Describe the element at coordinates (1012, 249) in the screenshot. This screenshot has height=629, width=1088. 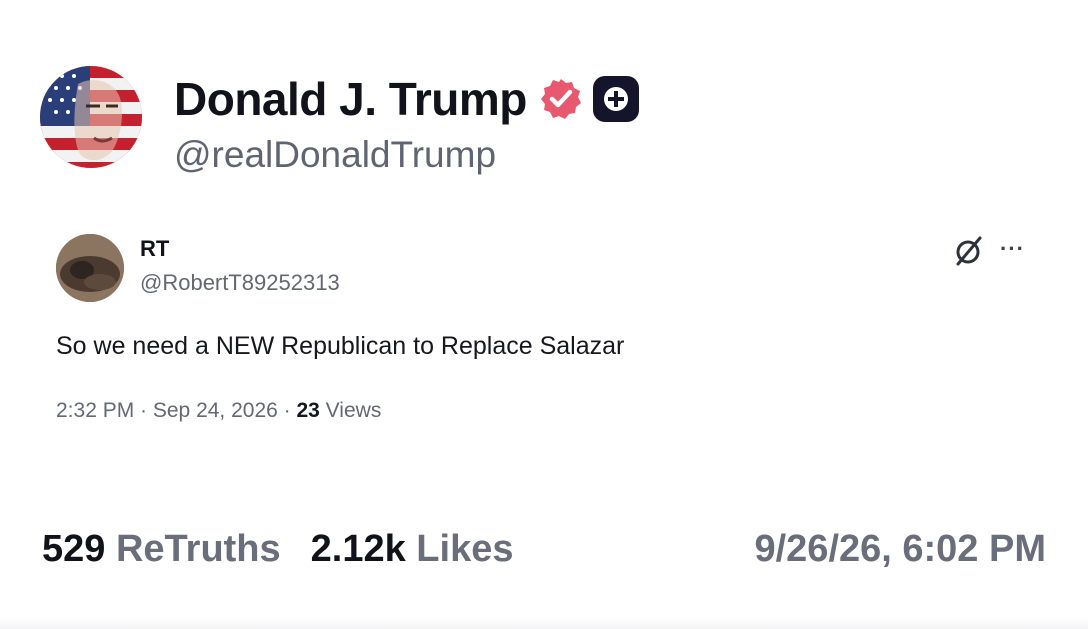
I see `more-options-icon: ···` at that location.